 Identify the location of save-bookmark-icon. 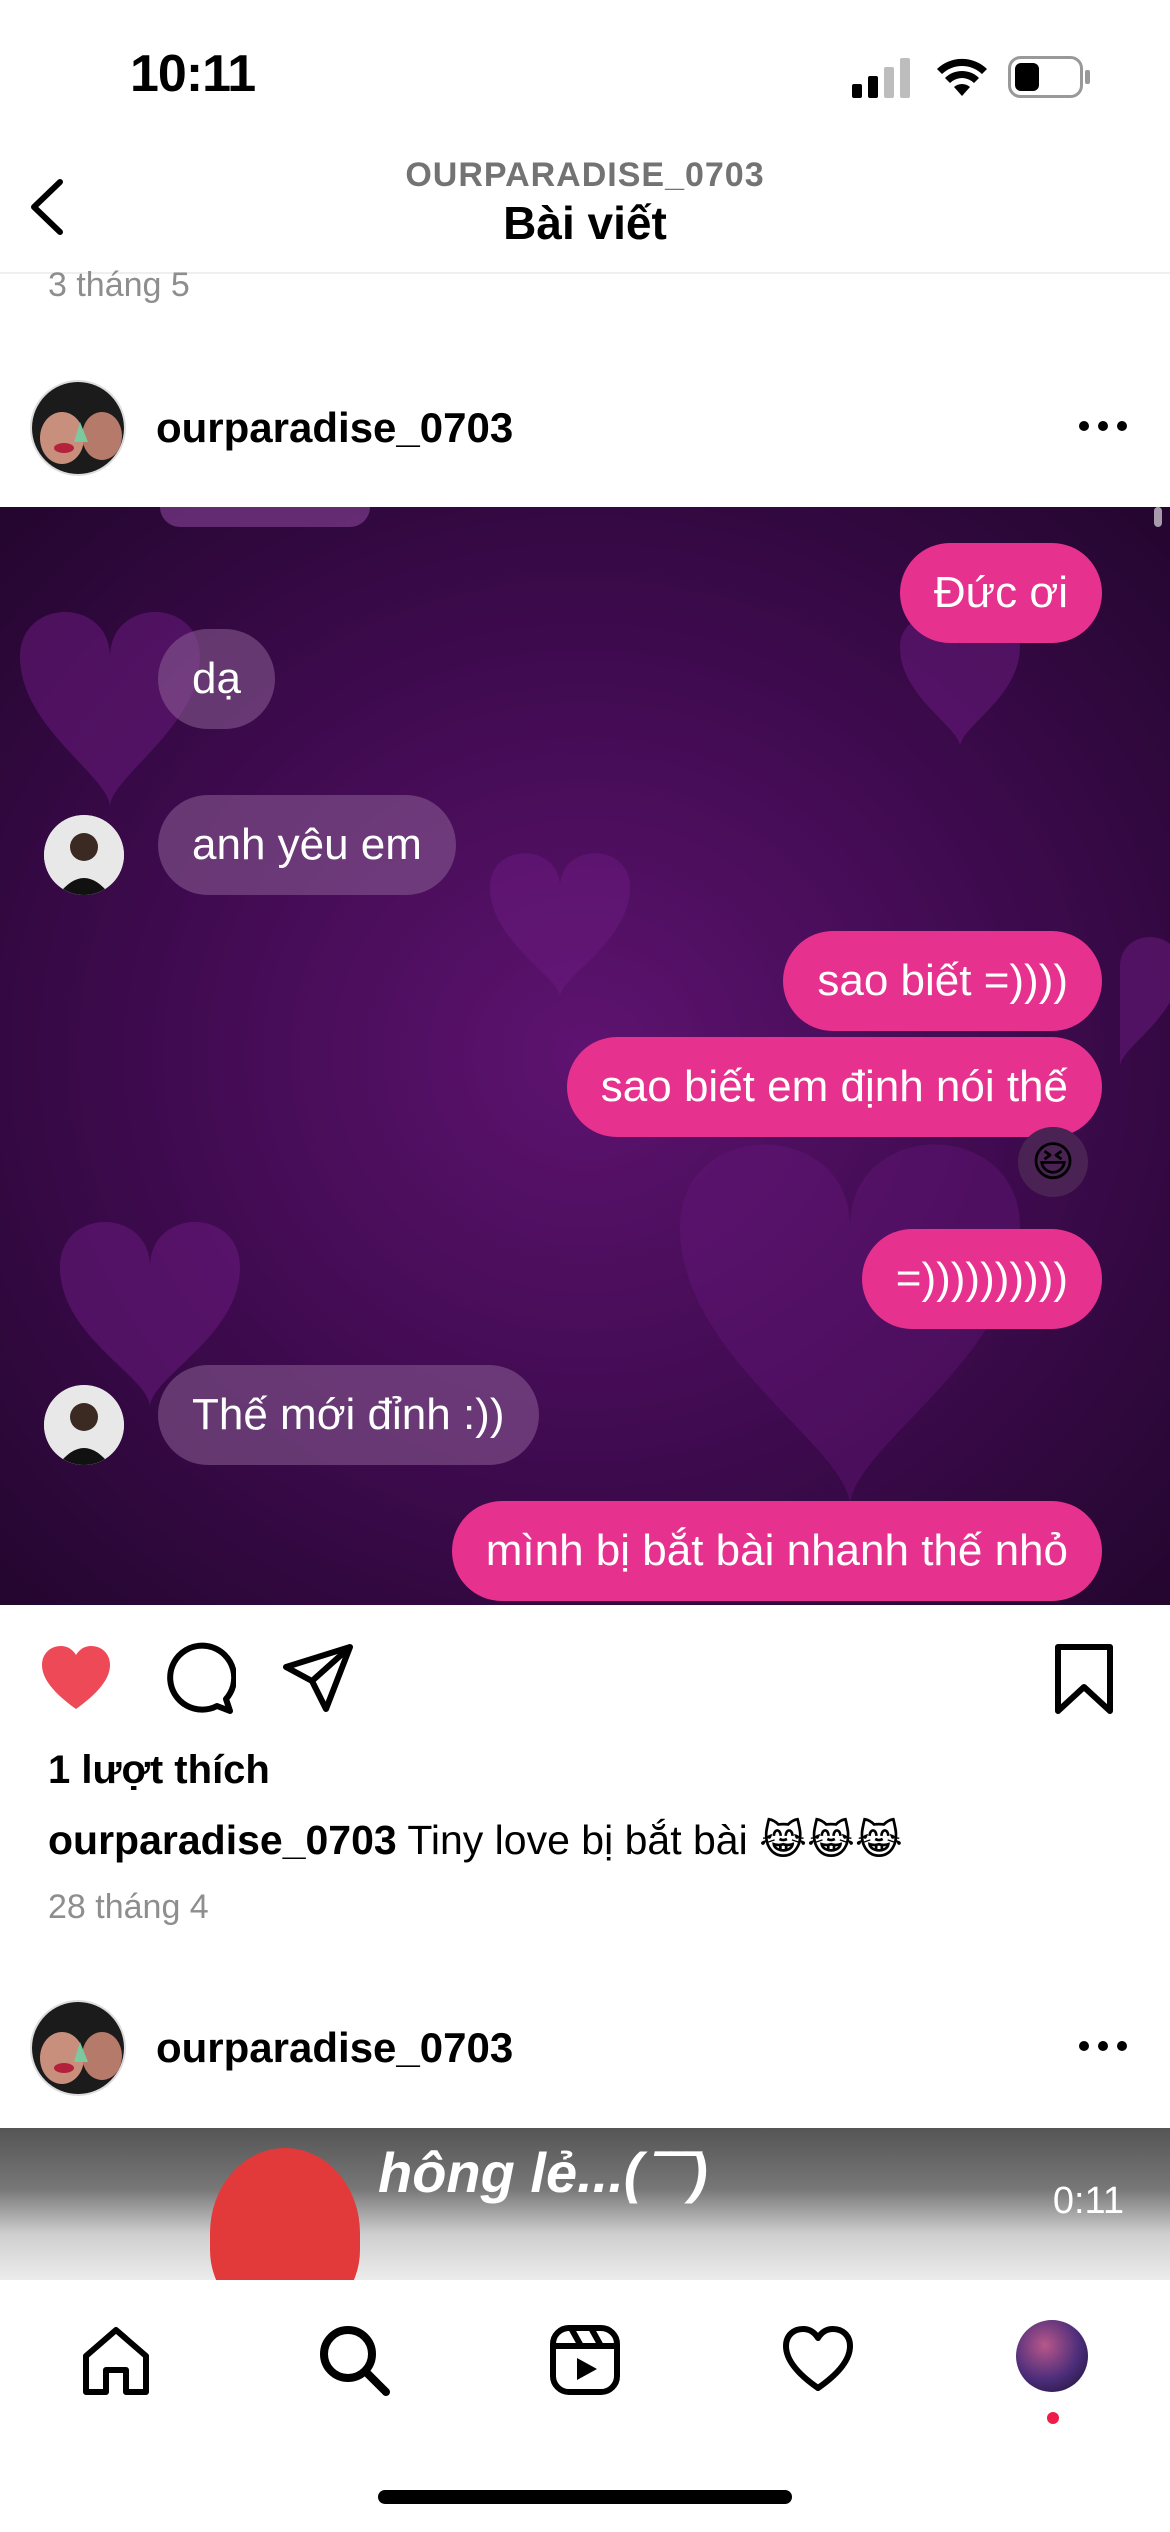
(1084, 1679).